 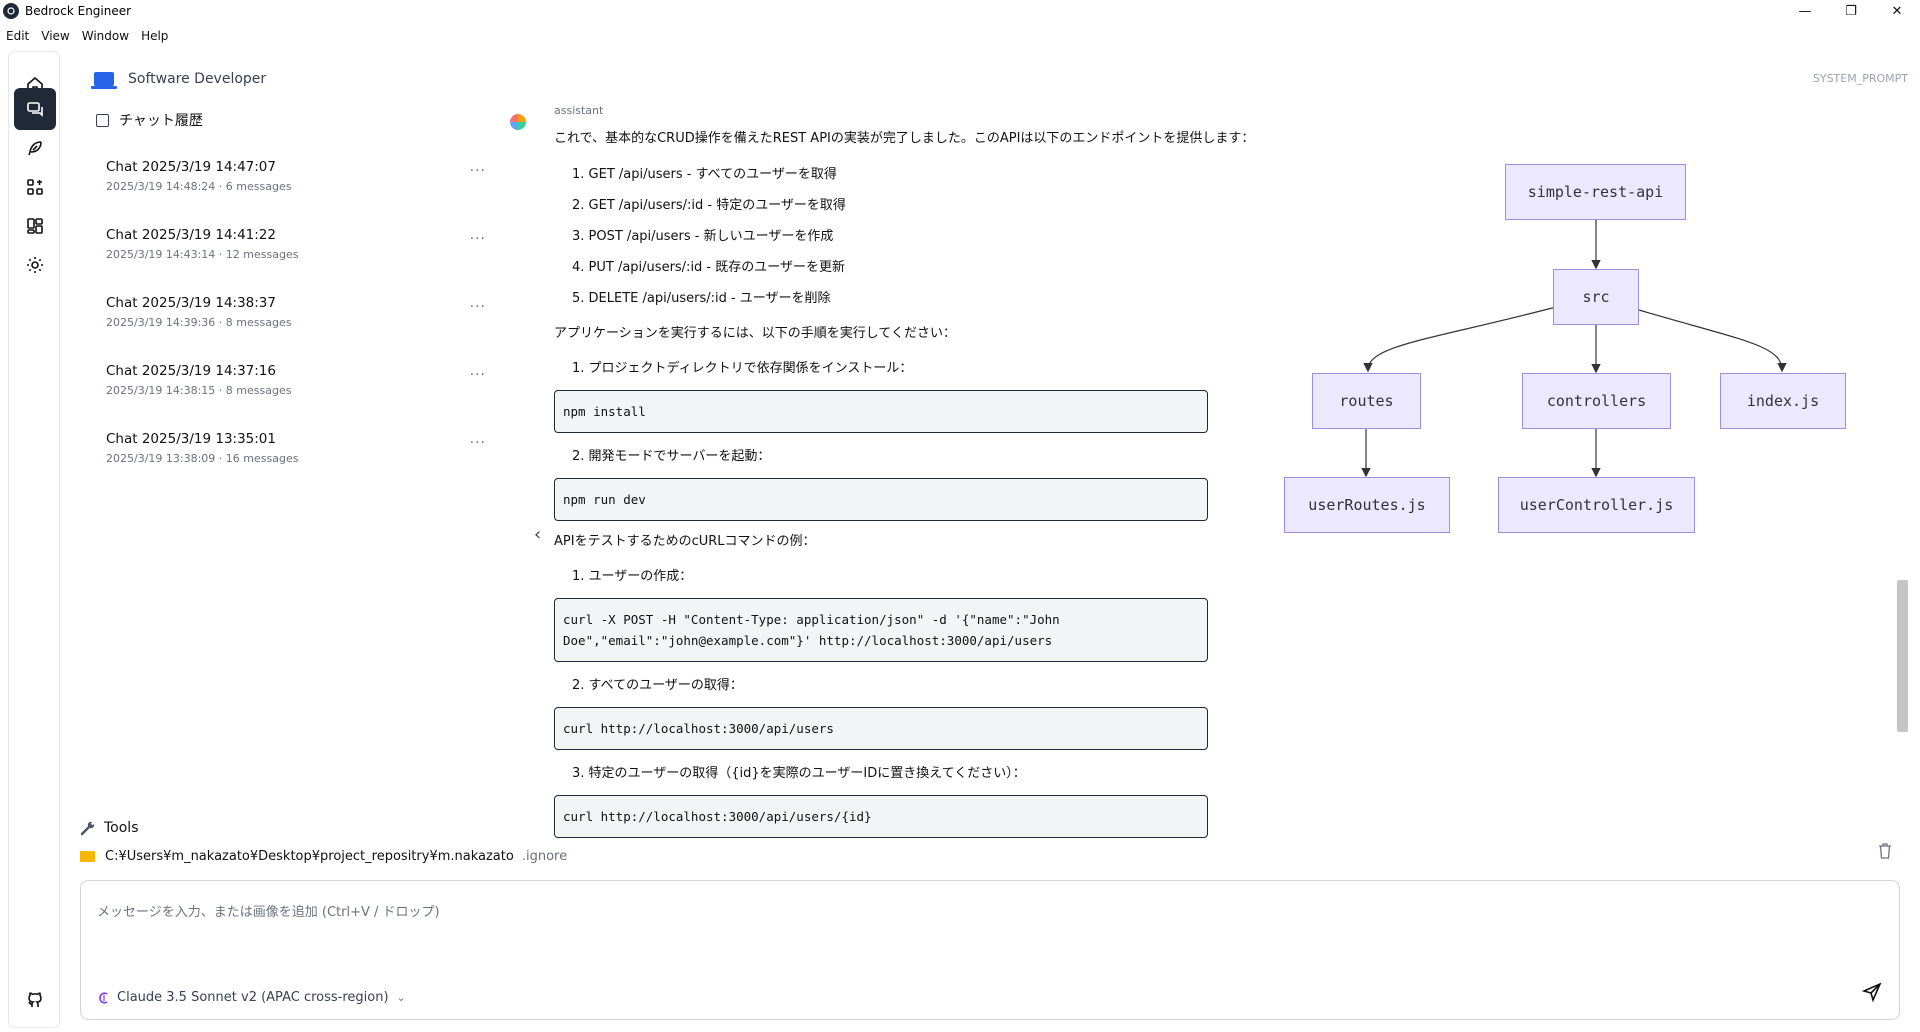 What do you see at coordinates (154, 36) in the screenshot?
I see `menu-help: Help` at bounding box center [154, 36].